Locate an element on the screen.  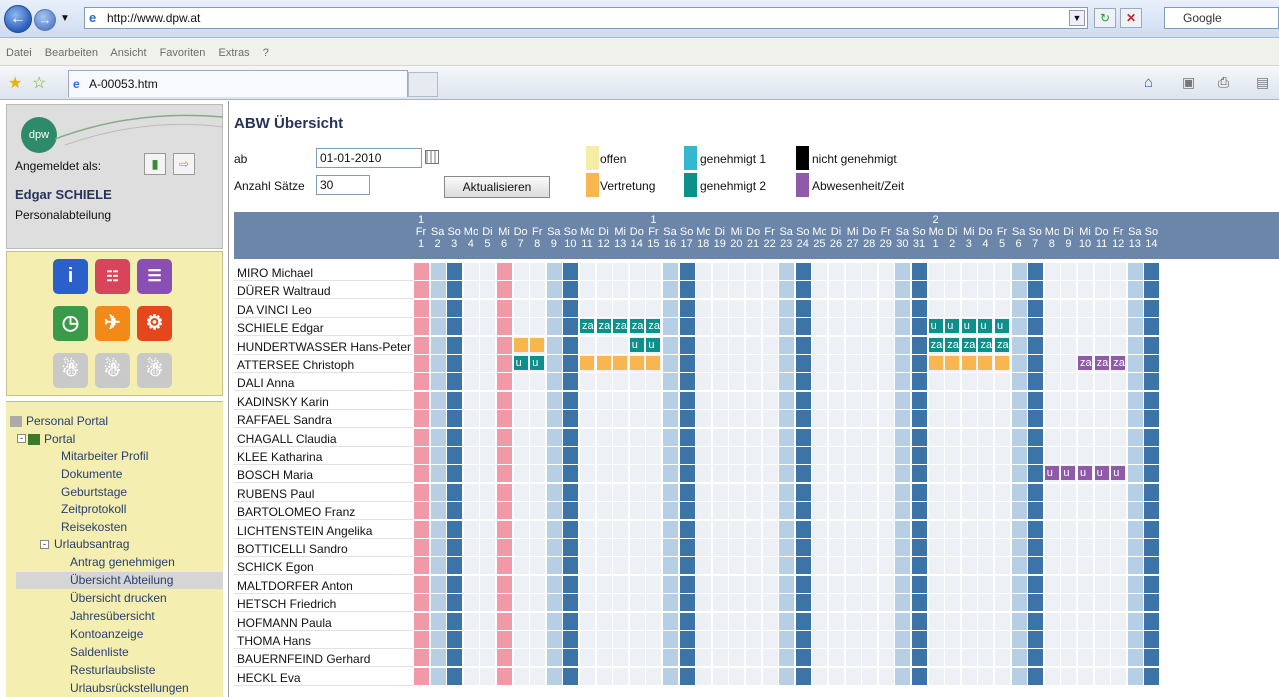
menu-help: ? is located at coordinates (266, 53).